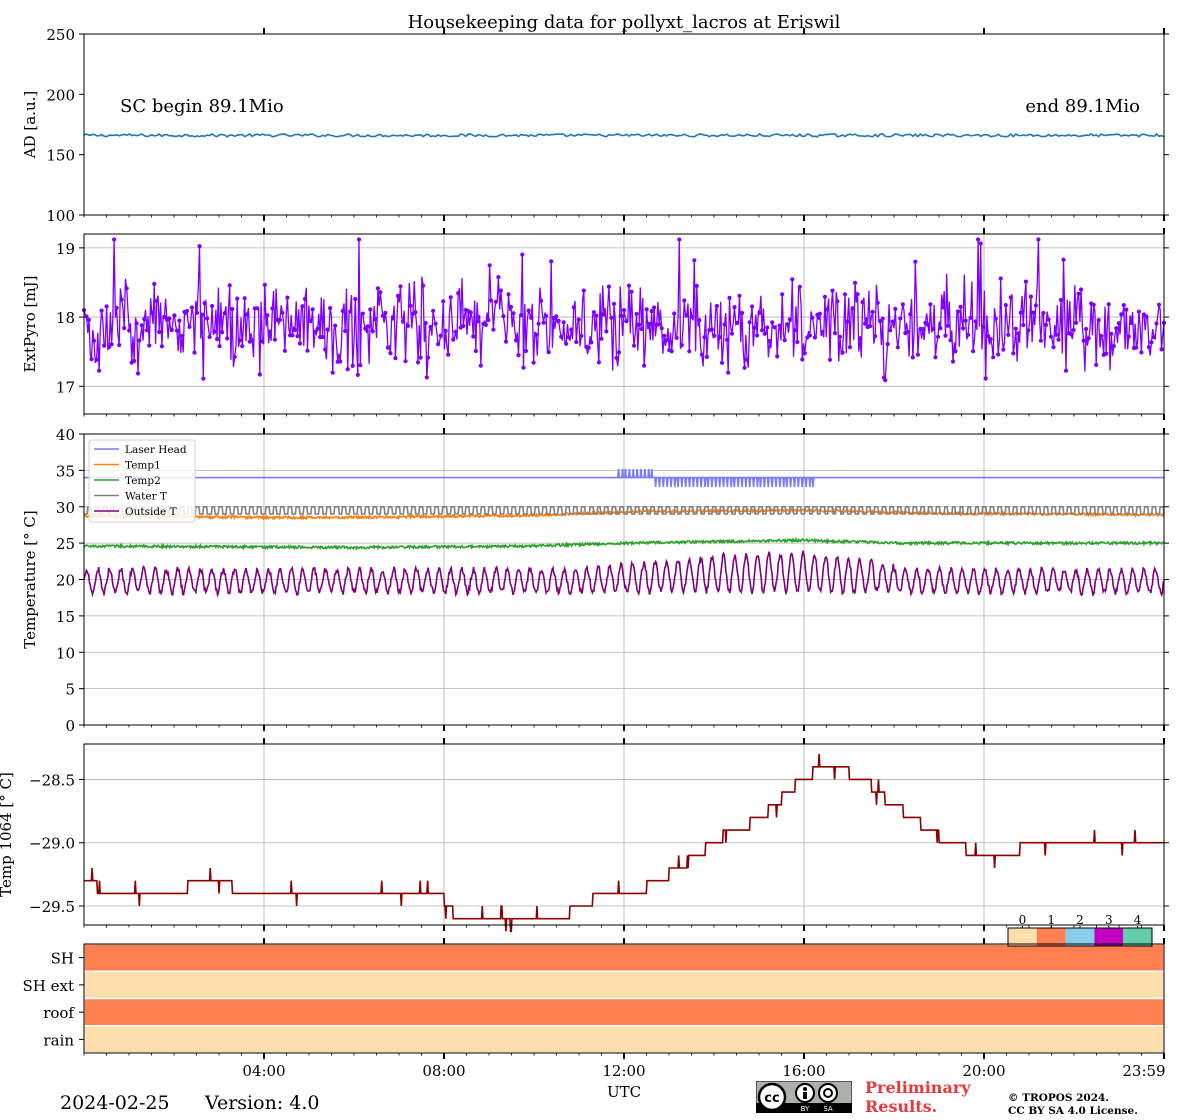  Describe the element at coordinates (30, 579) in the screenshot. I see `y-axis-label-temperature: Temperature [° C]` at that location.